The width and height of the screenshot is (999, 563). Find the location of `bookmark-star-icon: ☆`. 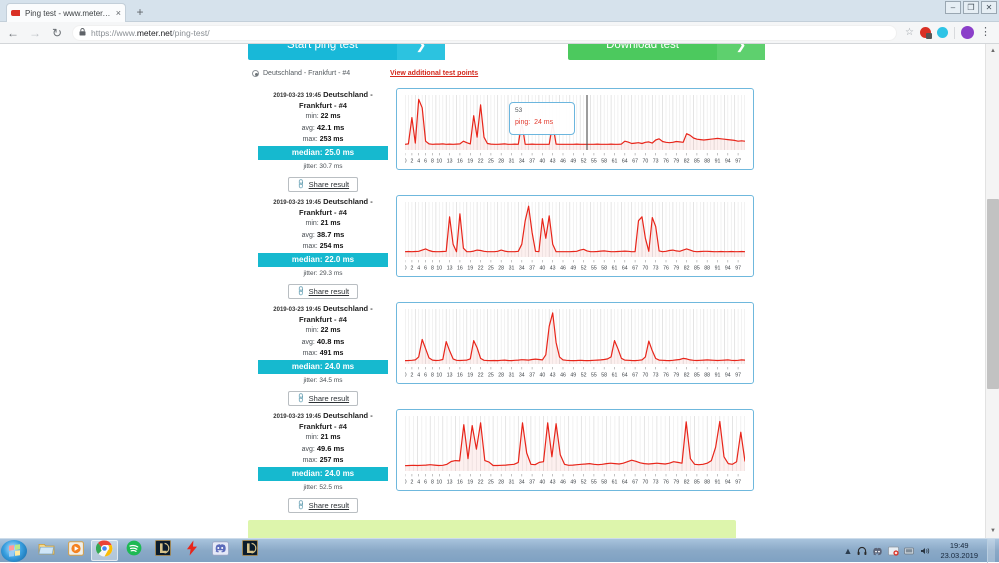

bookmark-star-icon: ☆ is located at coordinates (909, 32).